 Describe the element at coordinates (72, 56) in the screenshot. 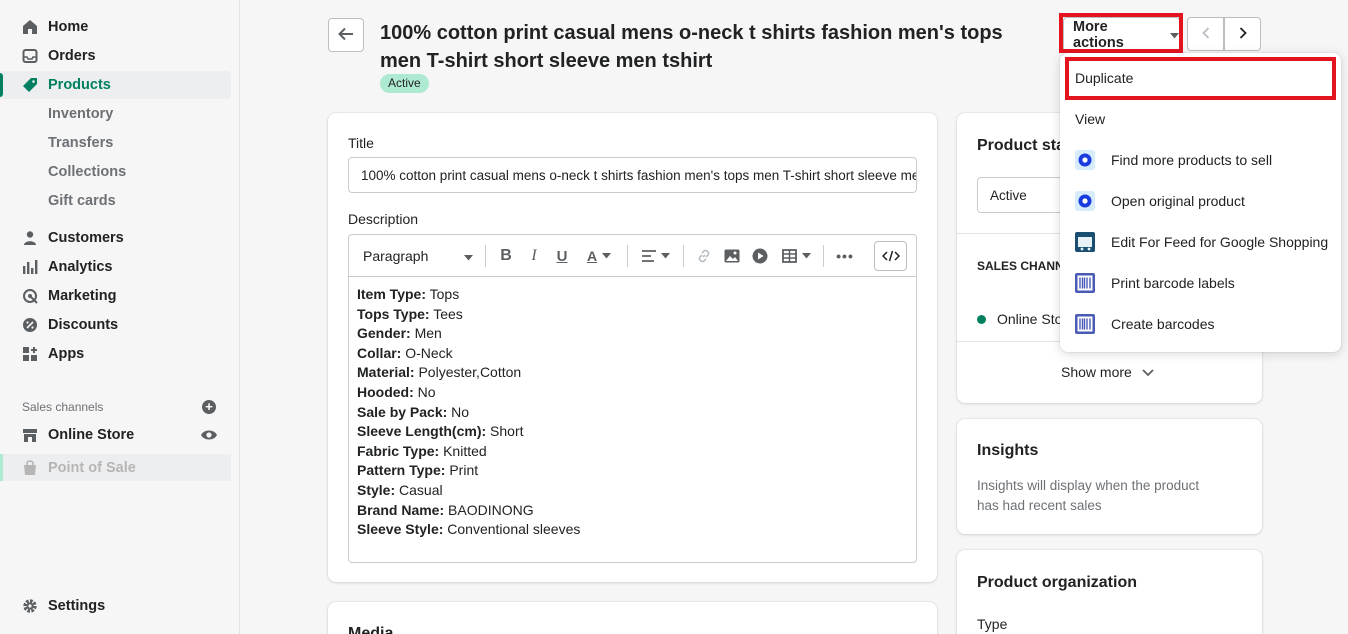

I see `sidebar-item-label: Orders` at that location.